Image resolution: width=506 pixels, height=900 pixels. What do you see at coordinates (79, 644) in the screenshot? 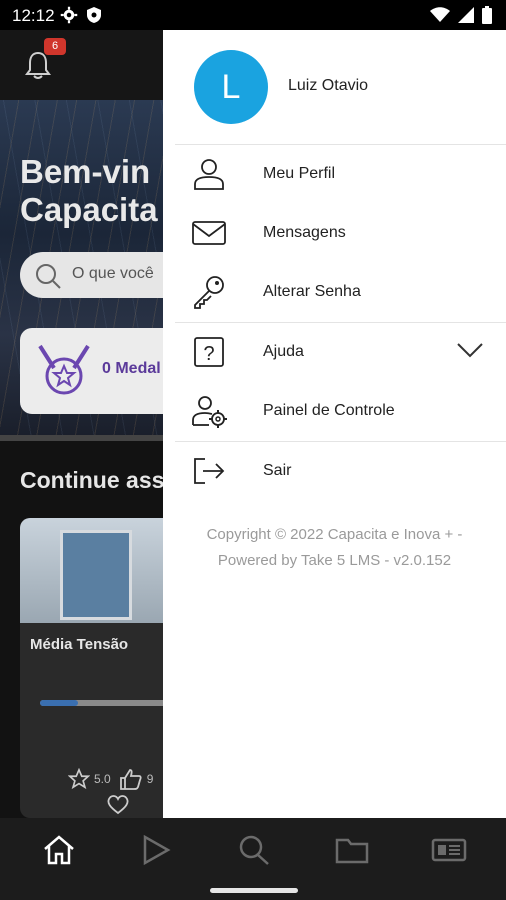
I see `course-title: Média Tensão` at bounding box center [79, 644].